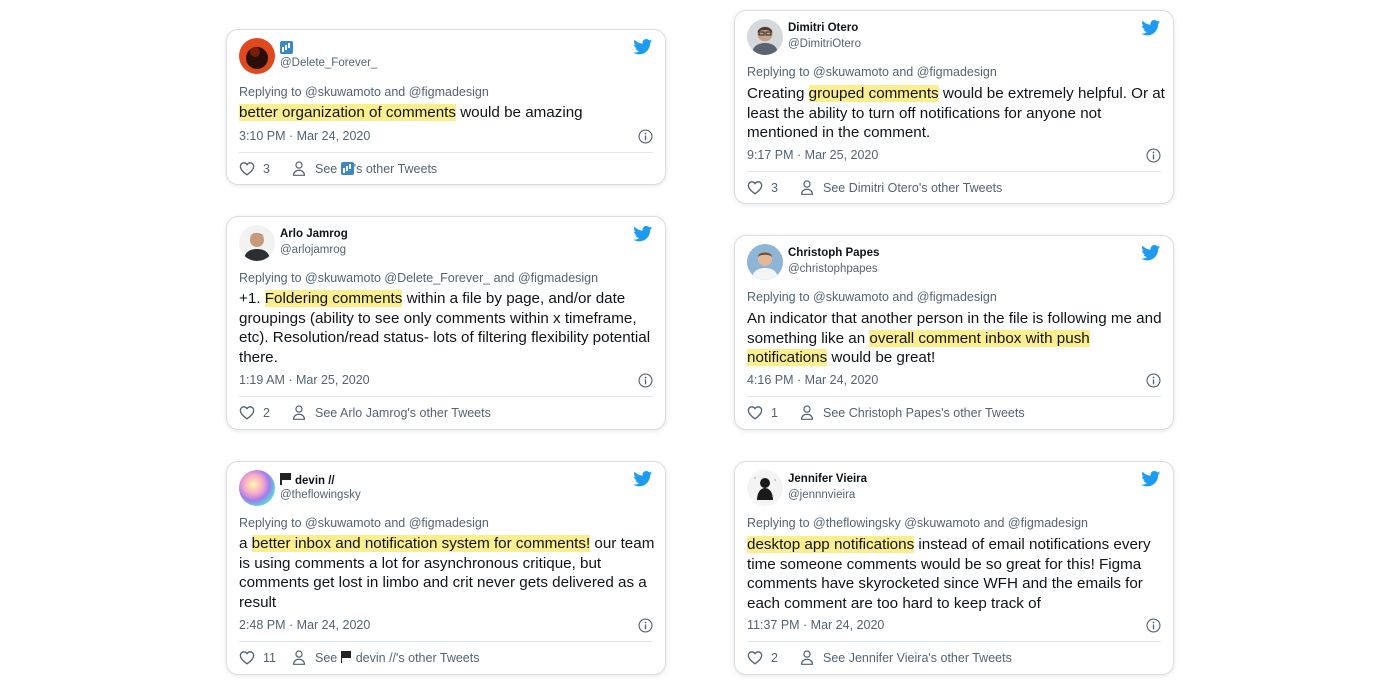 This screenshot has height=695, width=1400. I want to click on highlighted-text: Foldering comments, so click(333, 298).